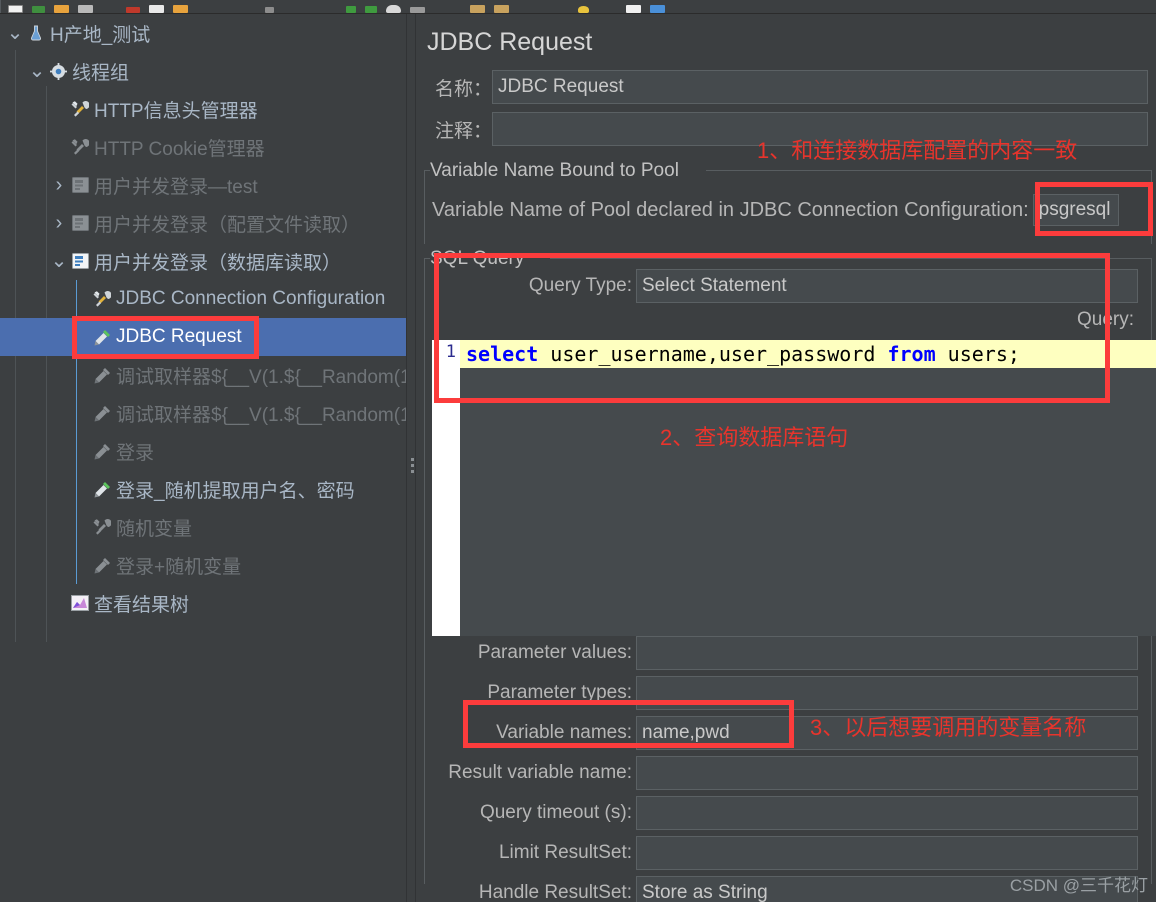 Image resolution: width=1156 pixels, height=902 pixels. Describe the element at coordinates (480, 259) in the screenshot. I see `sql-group-title: SQL Query` at that location.